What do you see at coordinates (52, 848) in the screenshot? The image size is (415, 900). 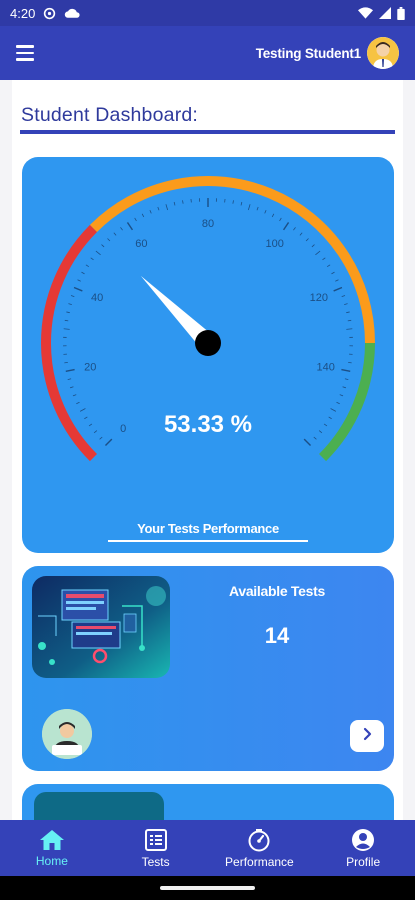 I see `nav-home: Home` at bounding box center [52, 848].